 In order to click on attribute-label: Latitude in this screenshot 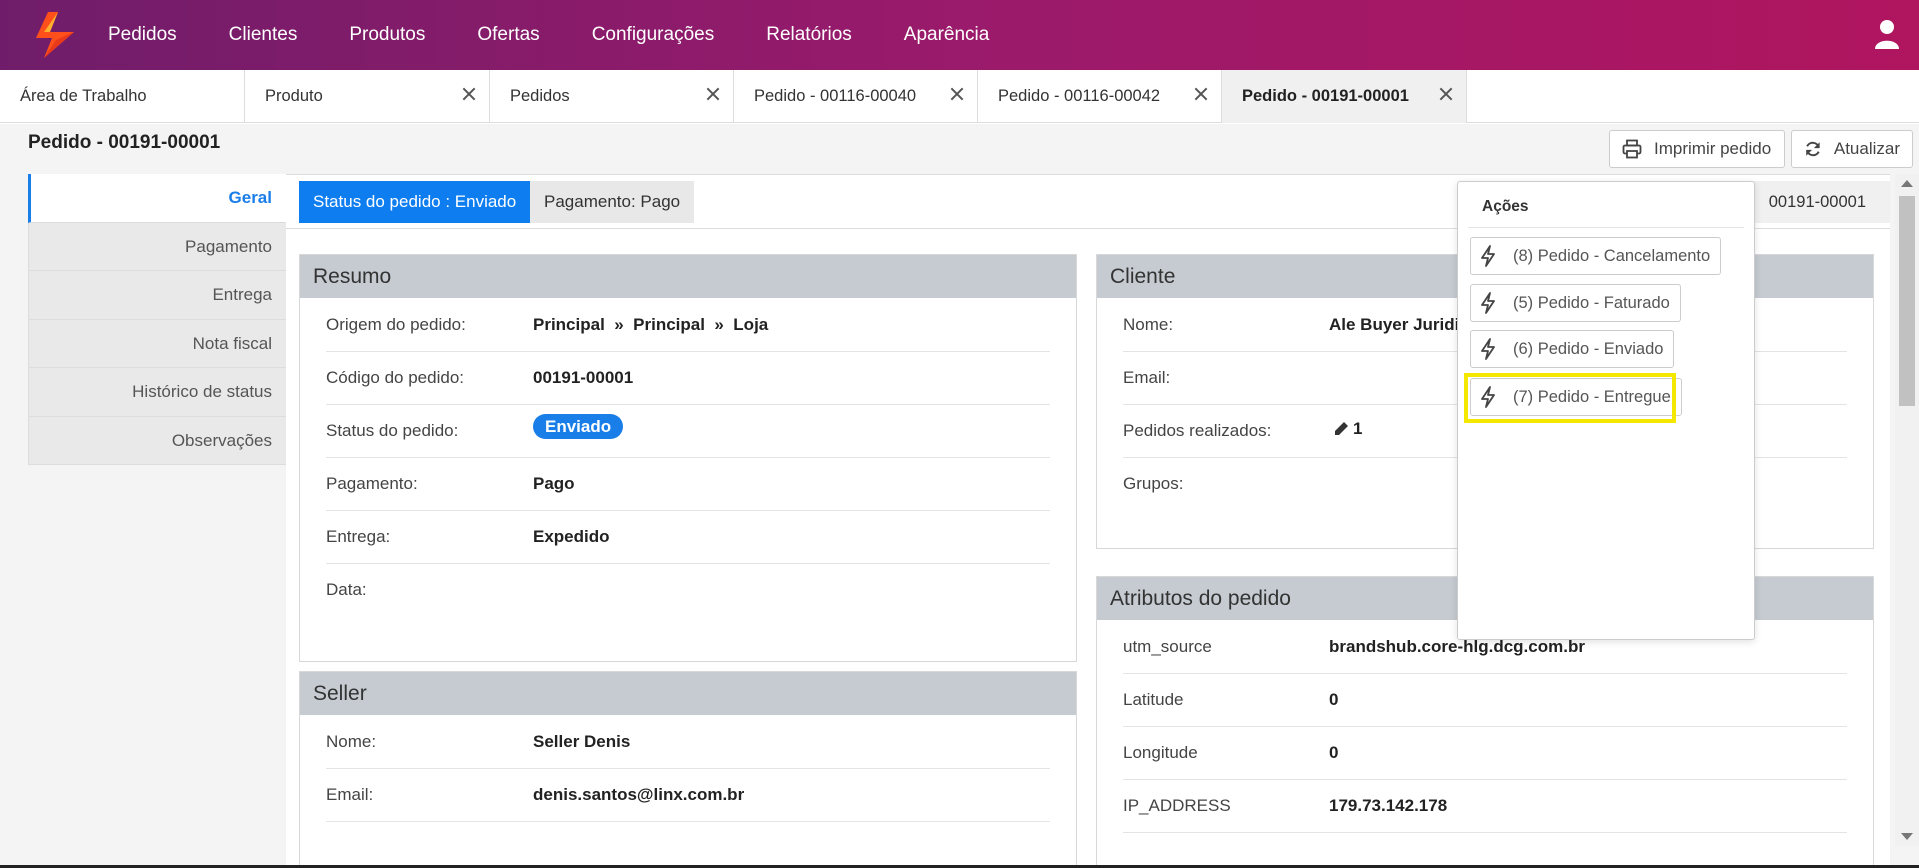, I will do `click(1153, 699)`.